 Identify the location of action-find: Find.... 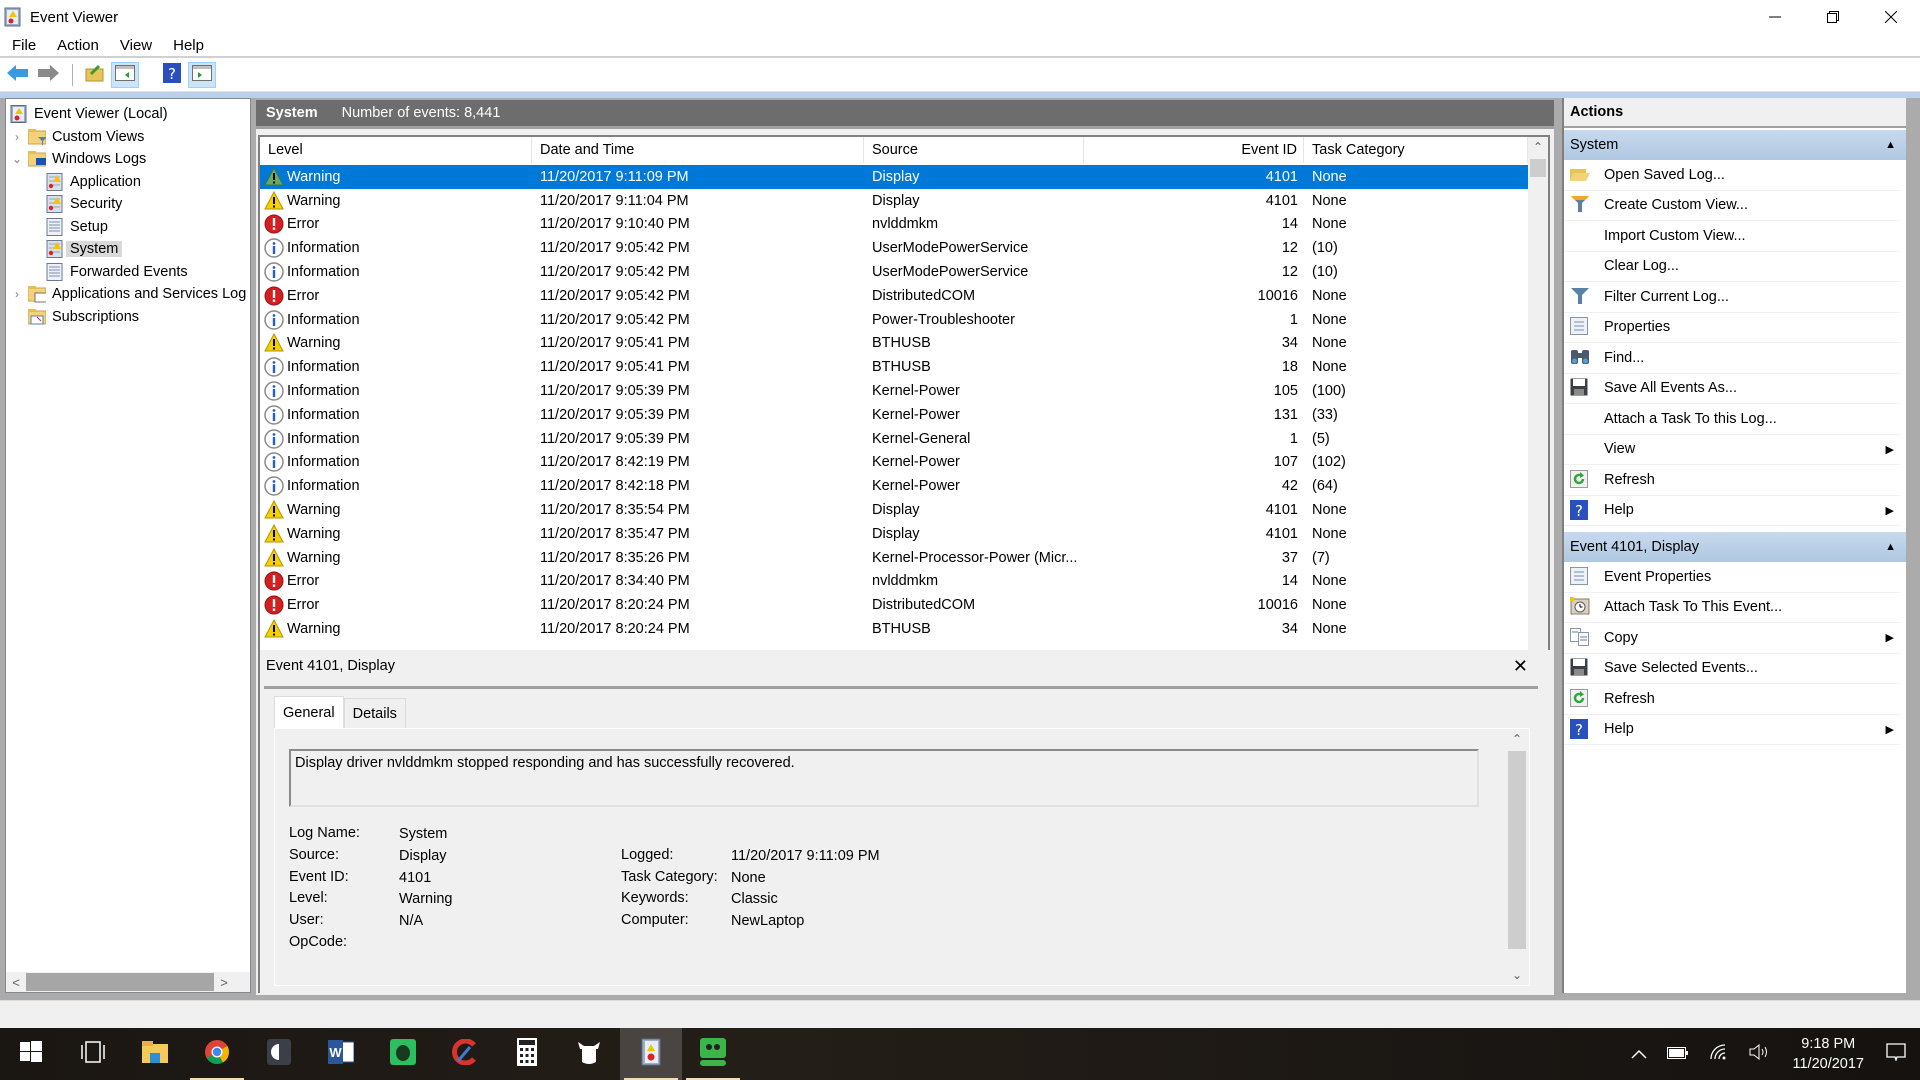
(1732, 358).